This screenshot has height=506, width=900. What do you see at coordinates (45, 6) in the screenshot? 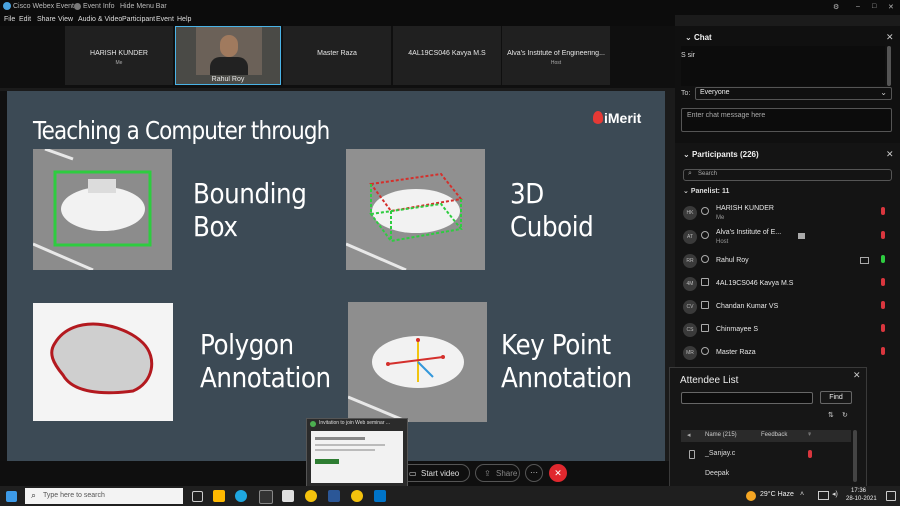
I see `app-title: Cisco Webex Events` at bounding box center [45, 6].